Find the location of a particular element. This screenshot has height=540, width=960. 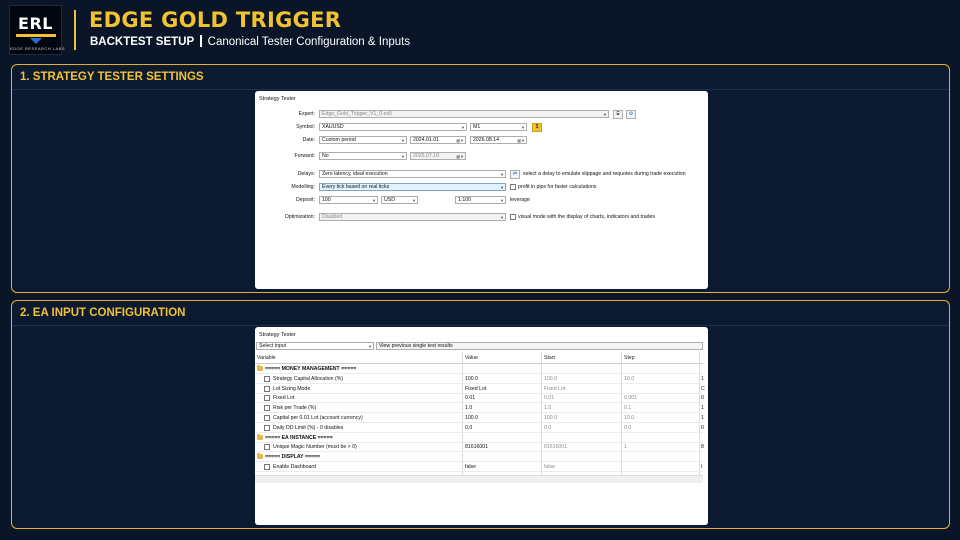

delays-settings-icon: ⇄ is located at coordinates (515, 174).